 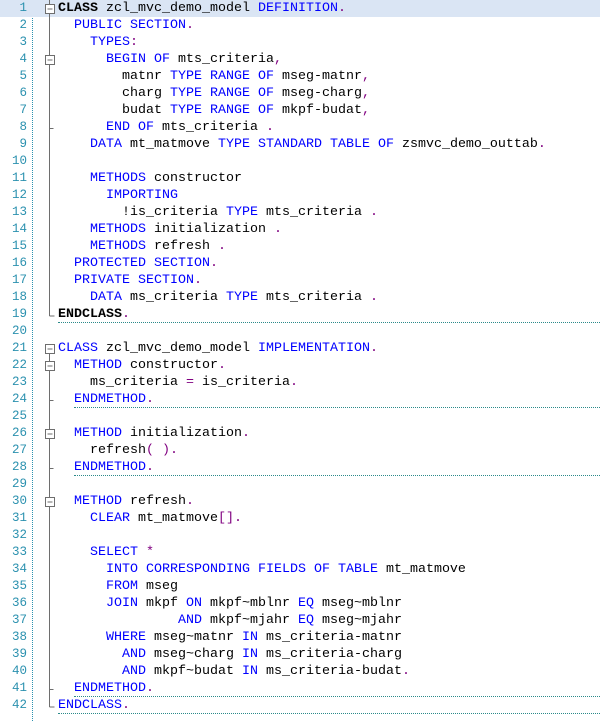 I want to click on code-line: 13 !is_criteria TYPE mts_criteria ., so click(x=300, y=212).